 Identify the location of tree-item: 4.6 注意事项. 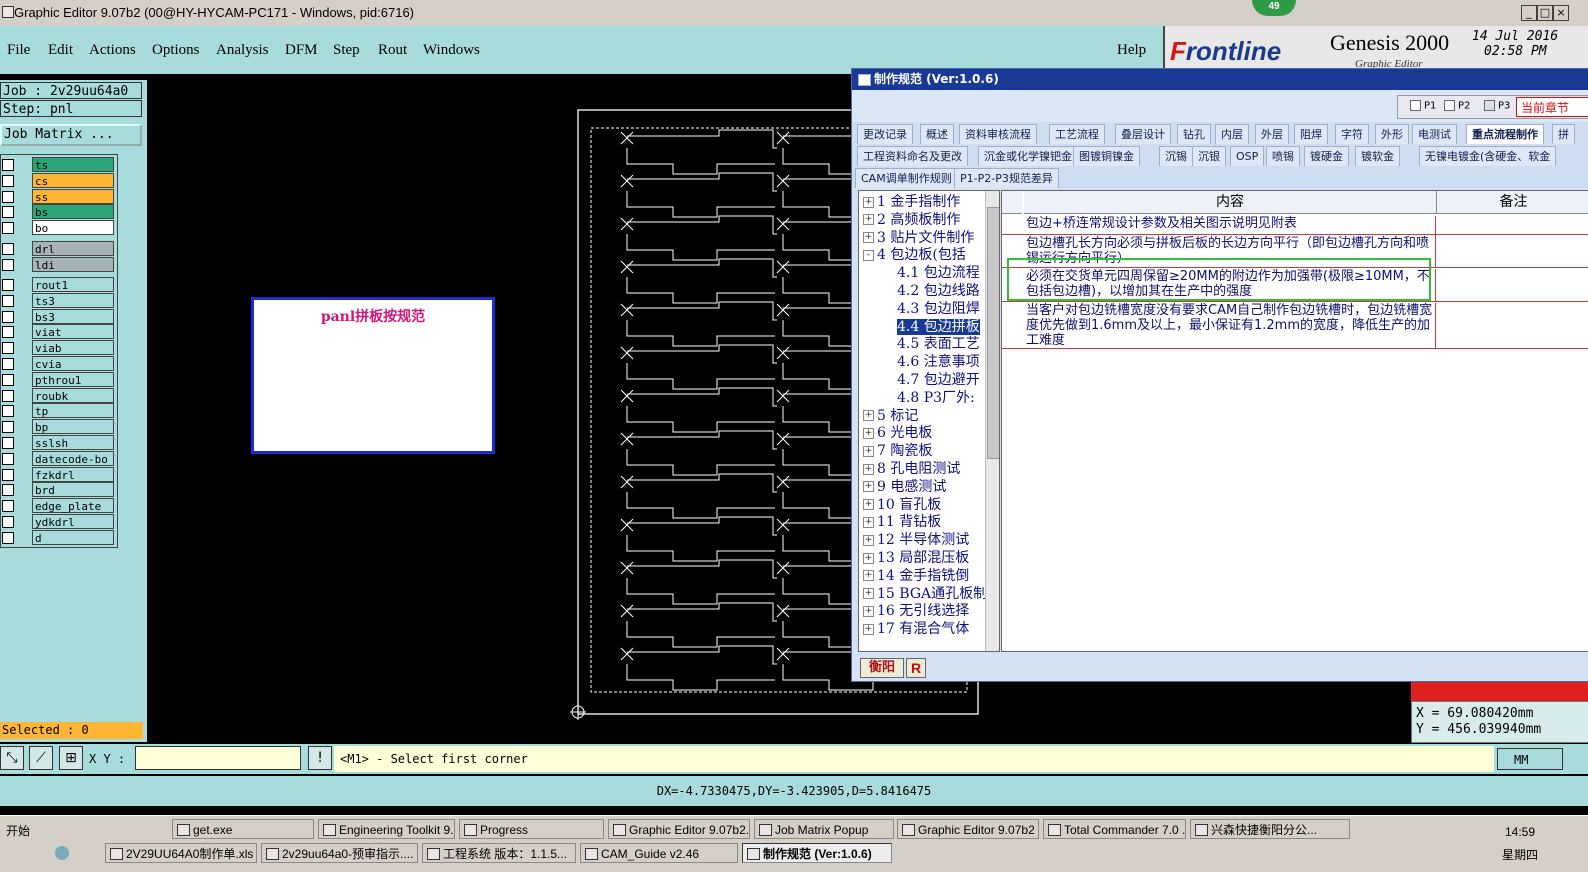
(938, 362).